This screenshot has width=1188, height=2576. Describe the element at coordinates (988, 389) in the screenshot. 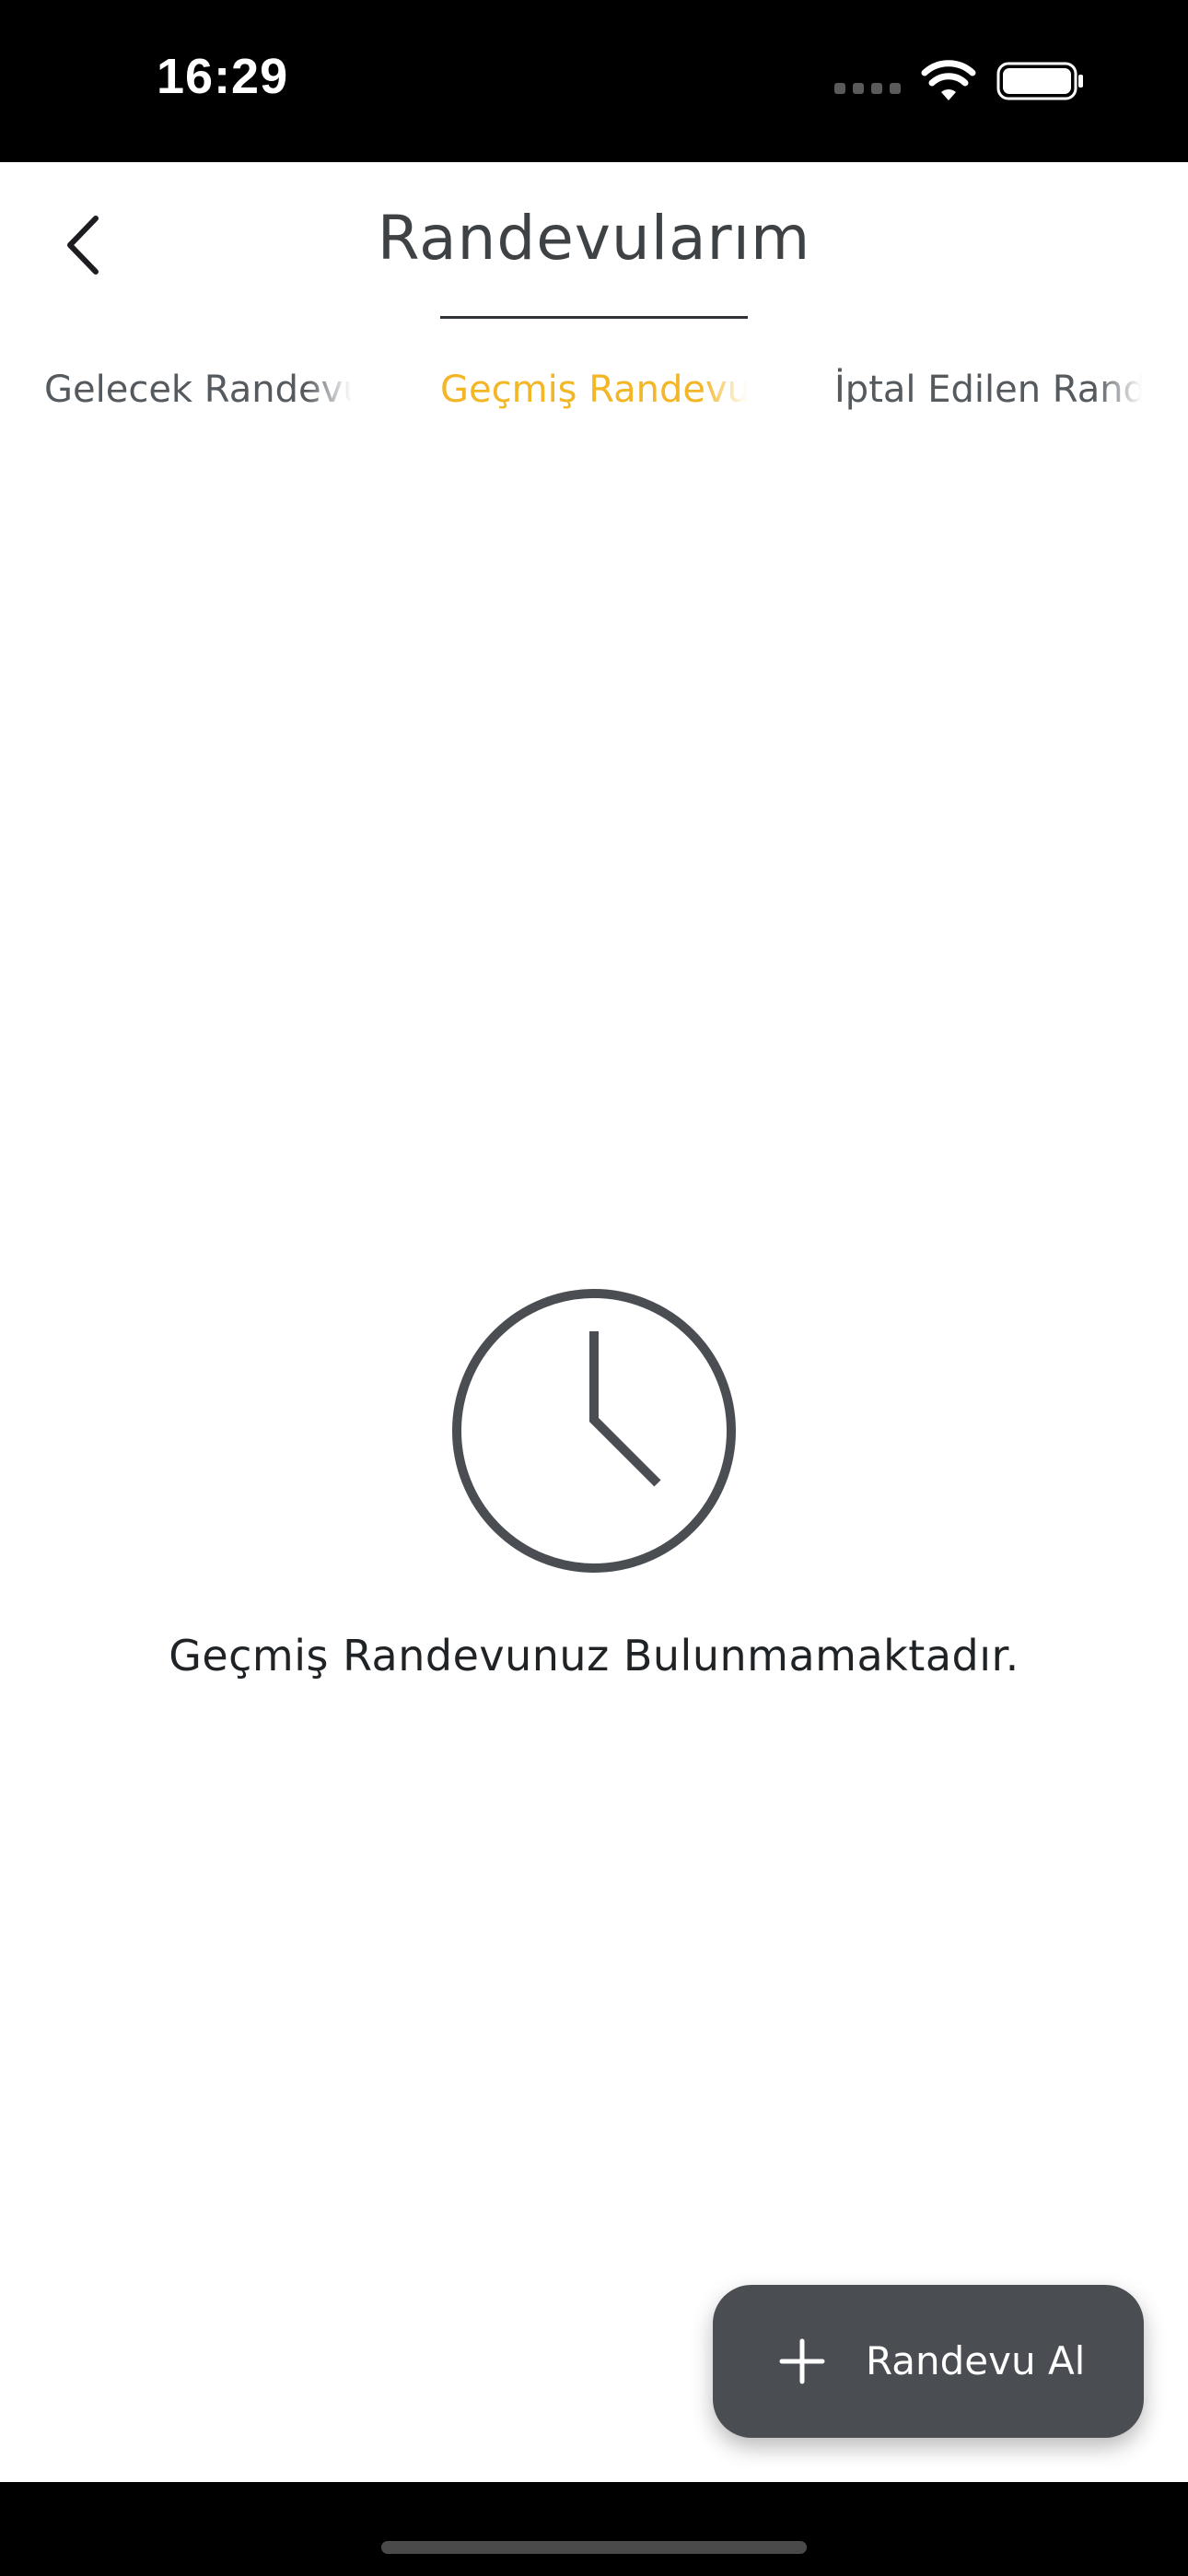

I see `tab-cancelled-appointments: İptal Edilen Randevular` at that location.